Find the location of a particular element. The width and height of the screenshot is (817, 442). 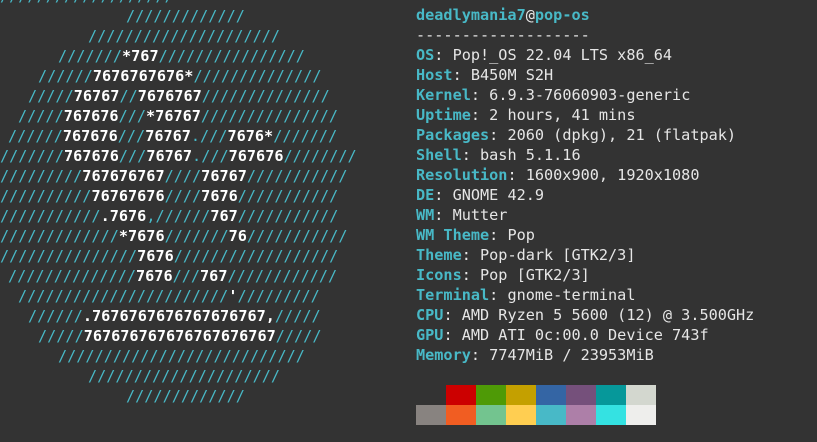

info-key: Uptime is located at coordinates (443, 115).